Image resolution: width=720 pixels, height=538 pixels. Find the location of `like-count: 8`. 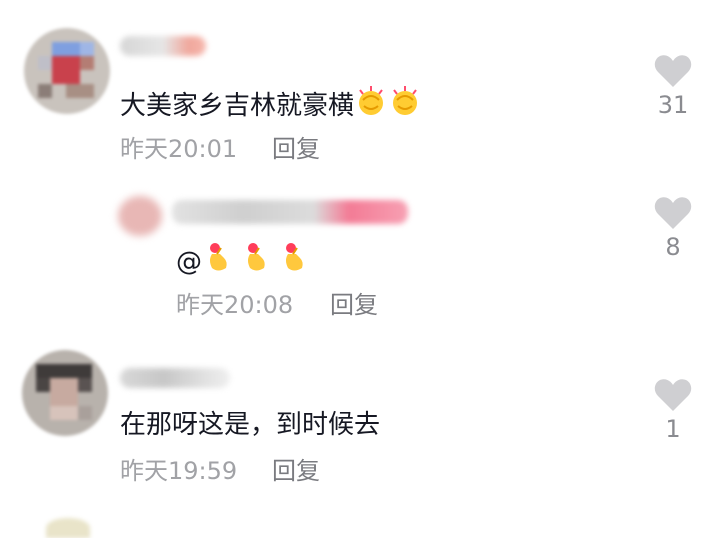

like-count: 8 is located at coordinates (673, 247).